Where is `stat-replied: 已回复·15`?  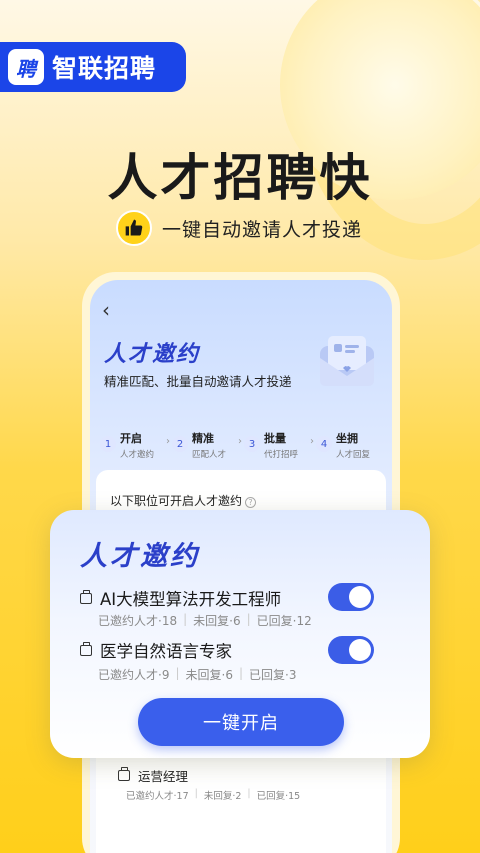 stat-replied: 已回复·15 is located at coordinates (278, 796).